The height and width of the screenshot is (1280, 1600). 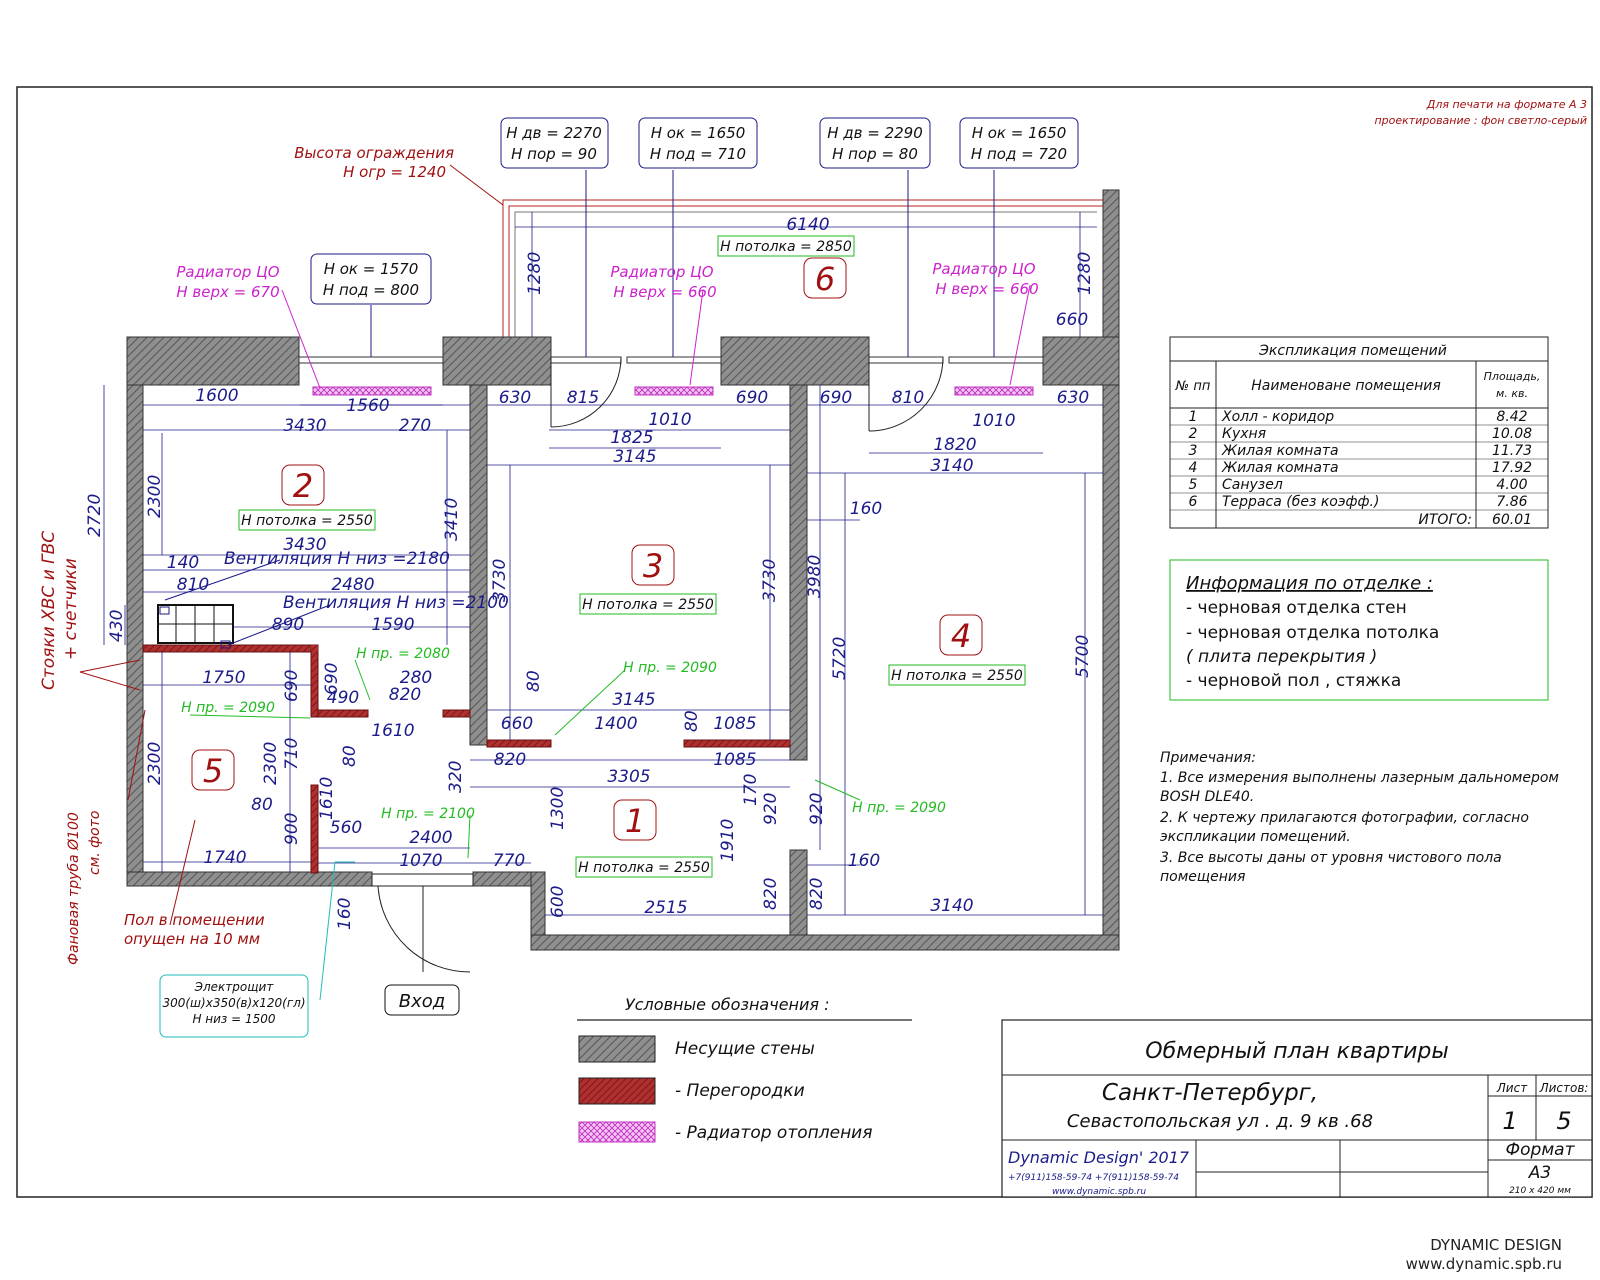 I want to click on svg-text: 160, so click(x=864, y=861).